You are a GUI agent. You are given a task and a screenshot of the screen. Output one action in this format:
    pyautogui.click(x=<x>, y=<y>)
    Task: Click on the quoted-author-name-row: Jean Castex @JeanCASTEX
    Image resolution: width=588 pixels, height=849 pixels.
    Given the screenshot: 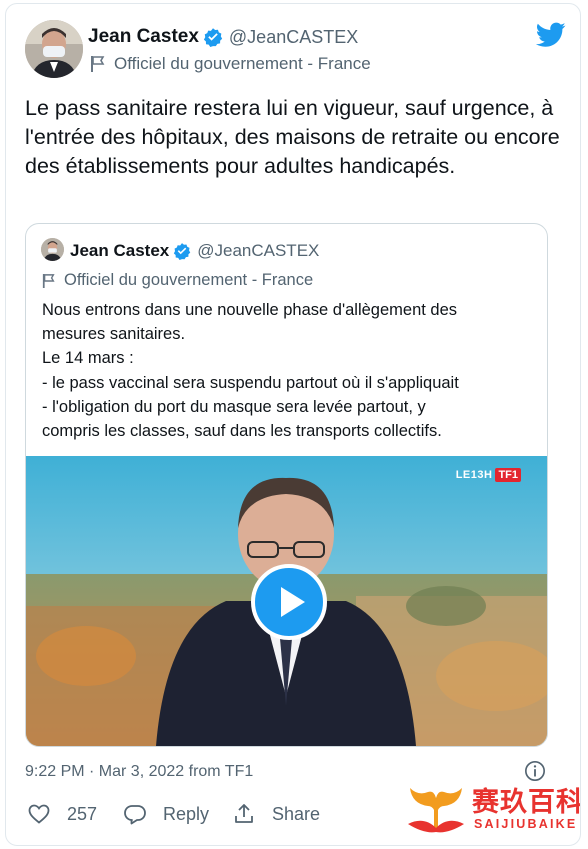 What is the action you would take?
    pyautogui.click(x=194, y=251)
    